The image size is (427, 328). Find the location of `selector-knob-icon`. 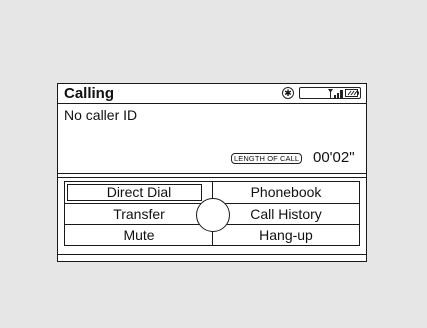

selector-knob-icon is located at coordinates (213, 215).